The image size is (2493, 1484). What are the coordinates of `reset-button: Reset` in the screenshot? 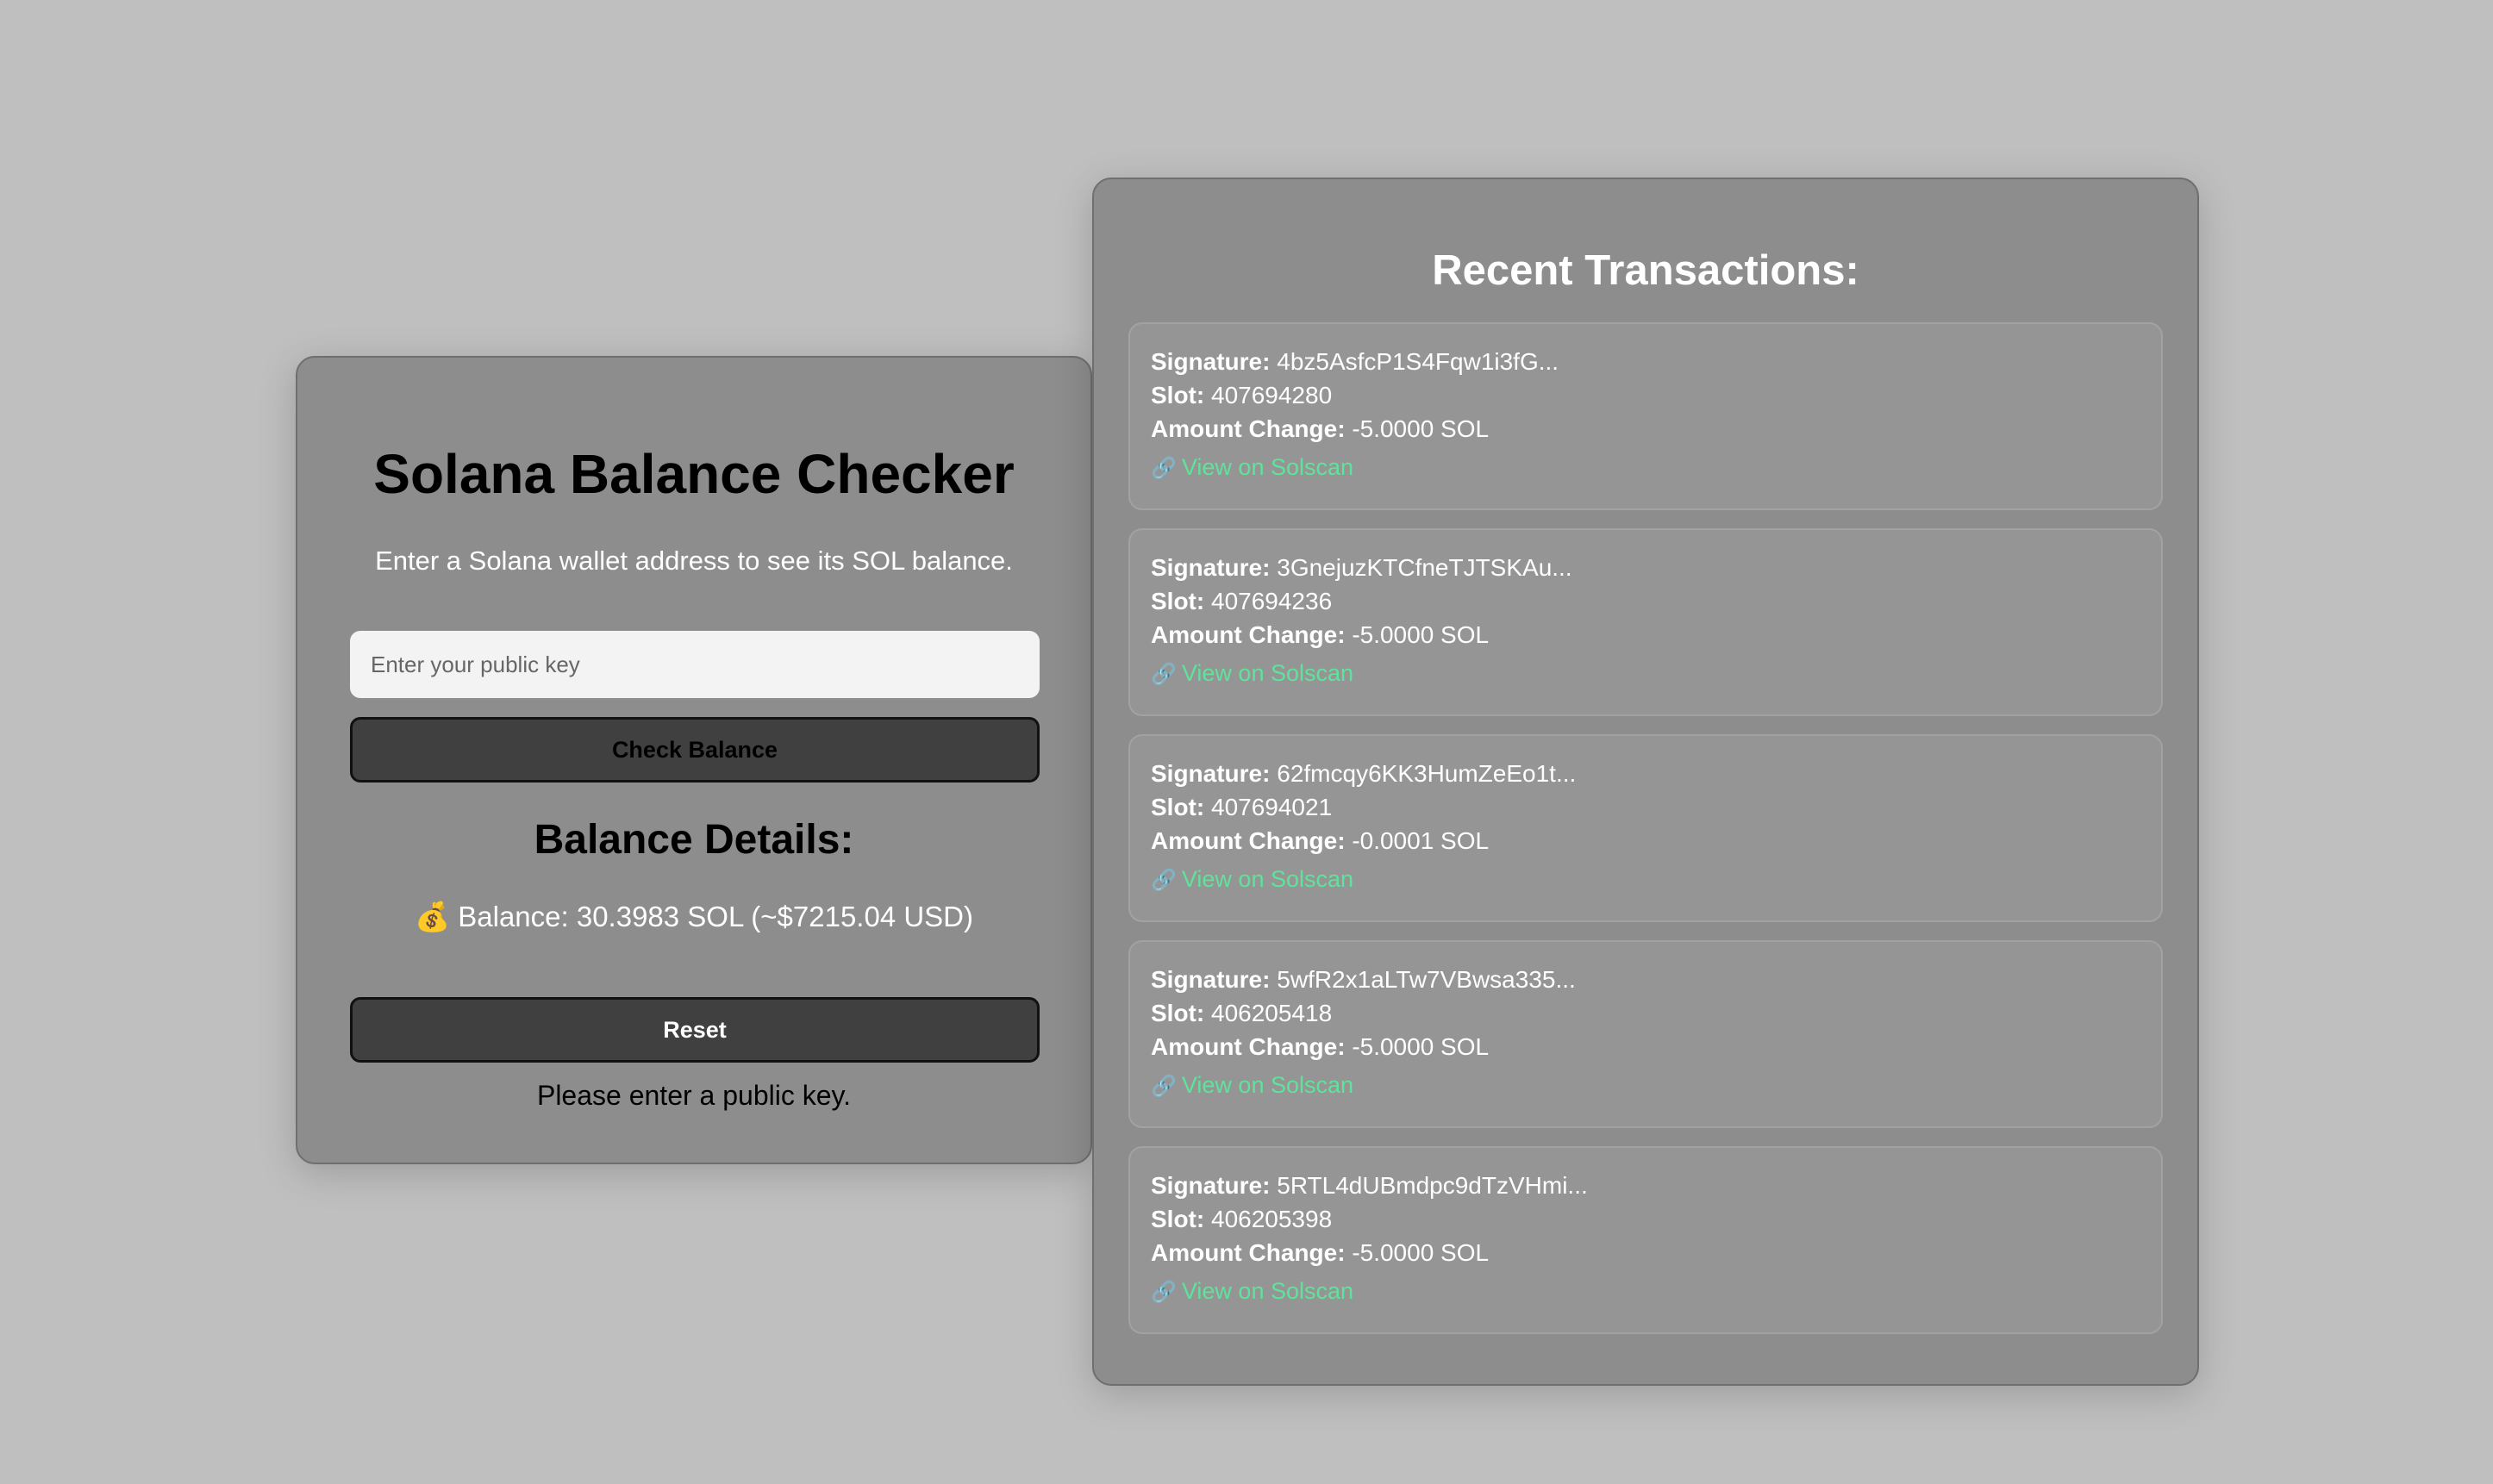 It's located at (695, 1030).